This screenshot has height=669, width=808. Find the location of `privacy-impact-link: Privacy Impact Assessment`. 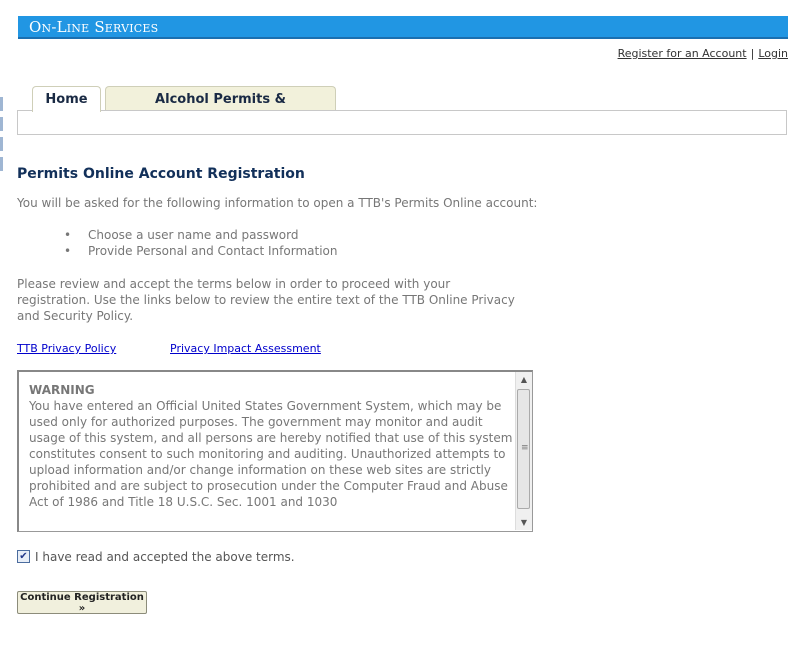

privacy-impact-link: Privacy Impact Assessment is located at coordinates (245, 348).